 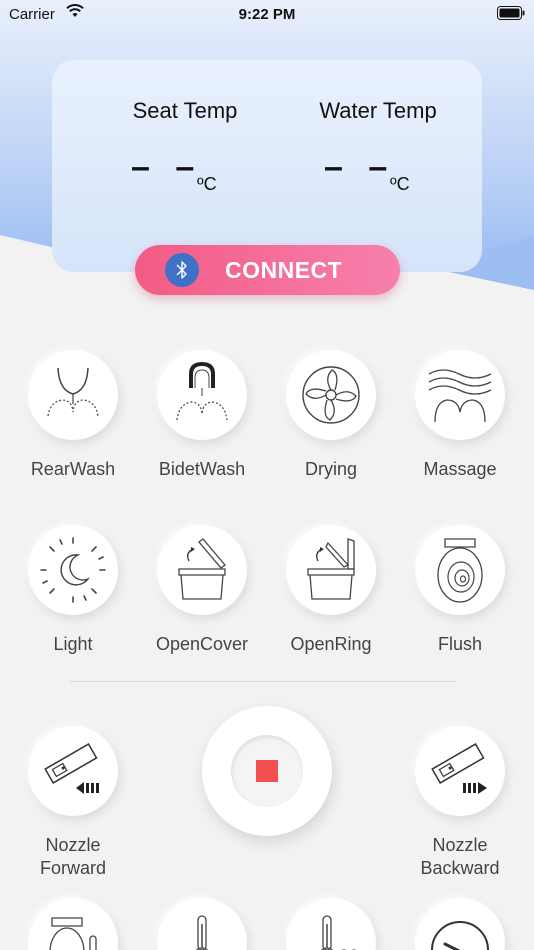 What do you see at coordinates (378, 147) in the screenshot?
I see `water-temp: Water Temp – – ºC` at bounding box center [378, 147].